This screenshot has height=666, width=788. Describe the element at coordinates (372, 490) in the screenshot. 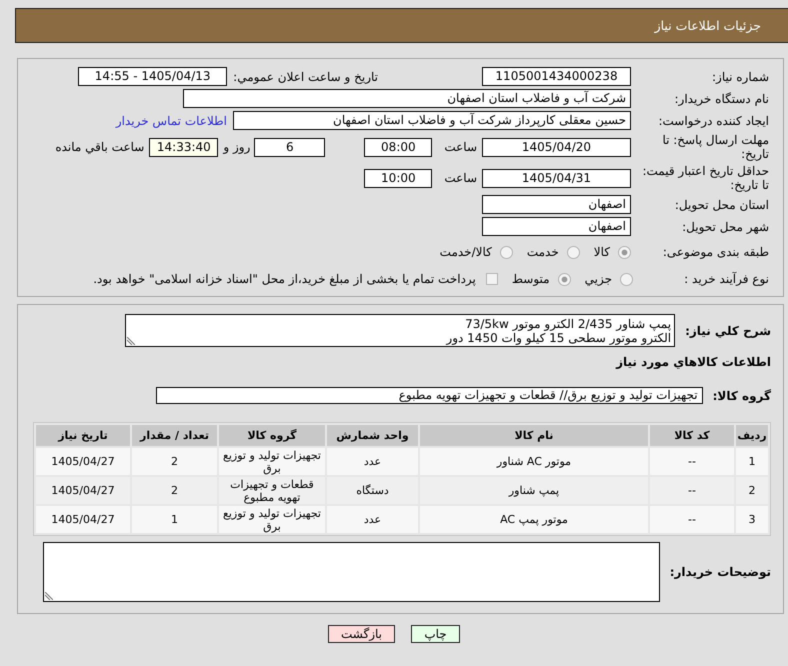

I see `table-cell: دستگاه` at that location.